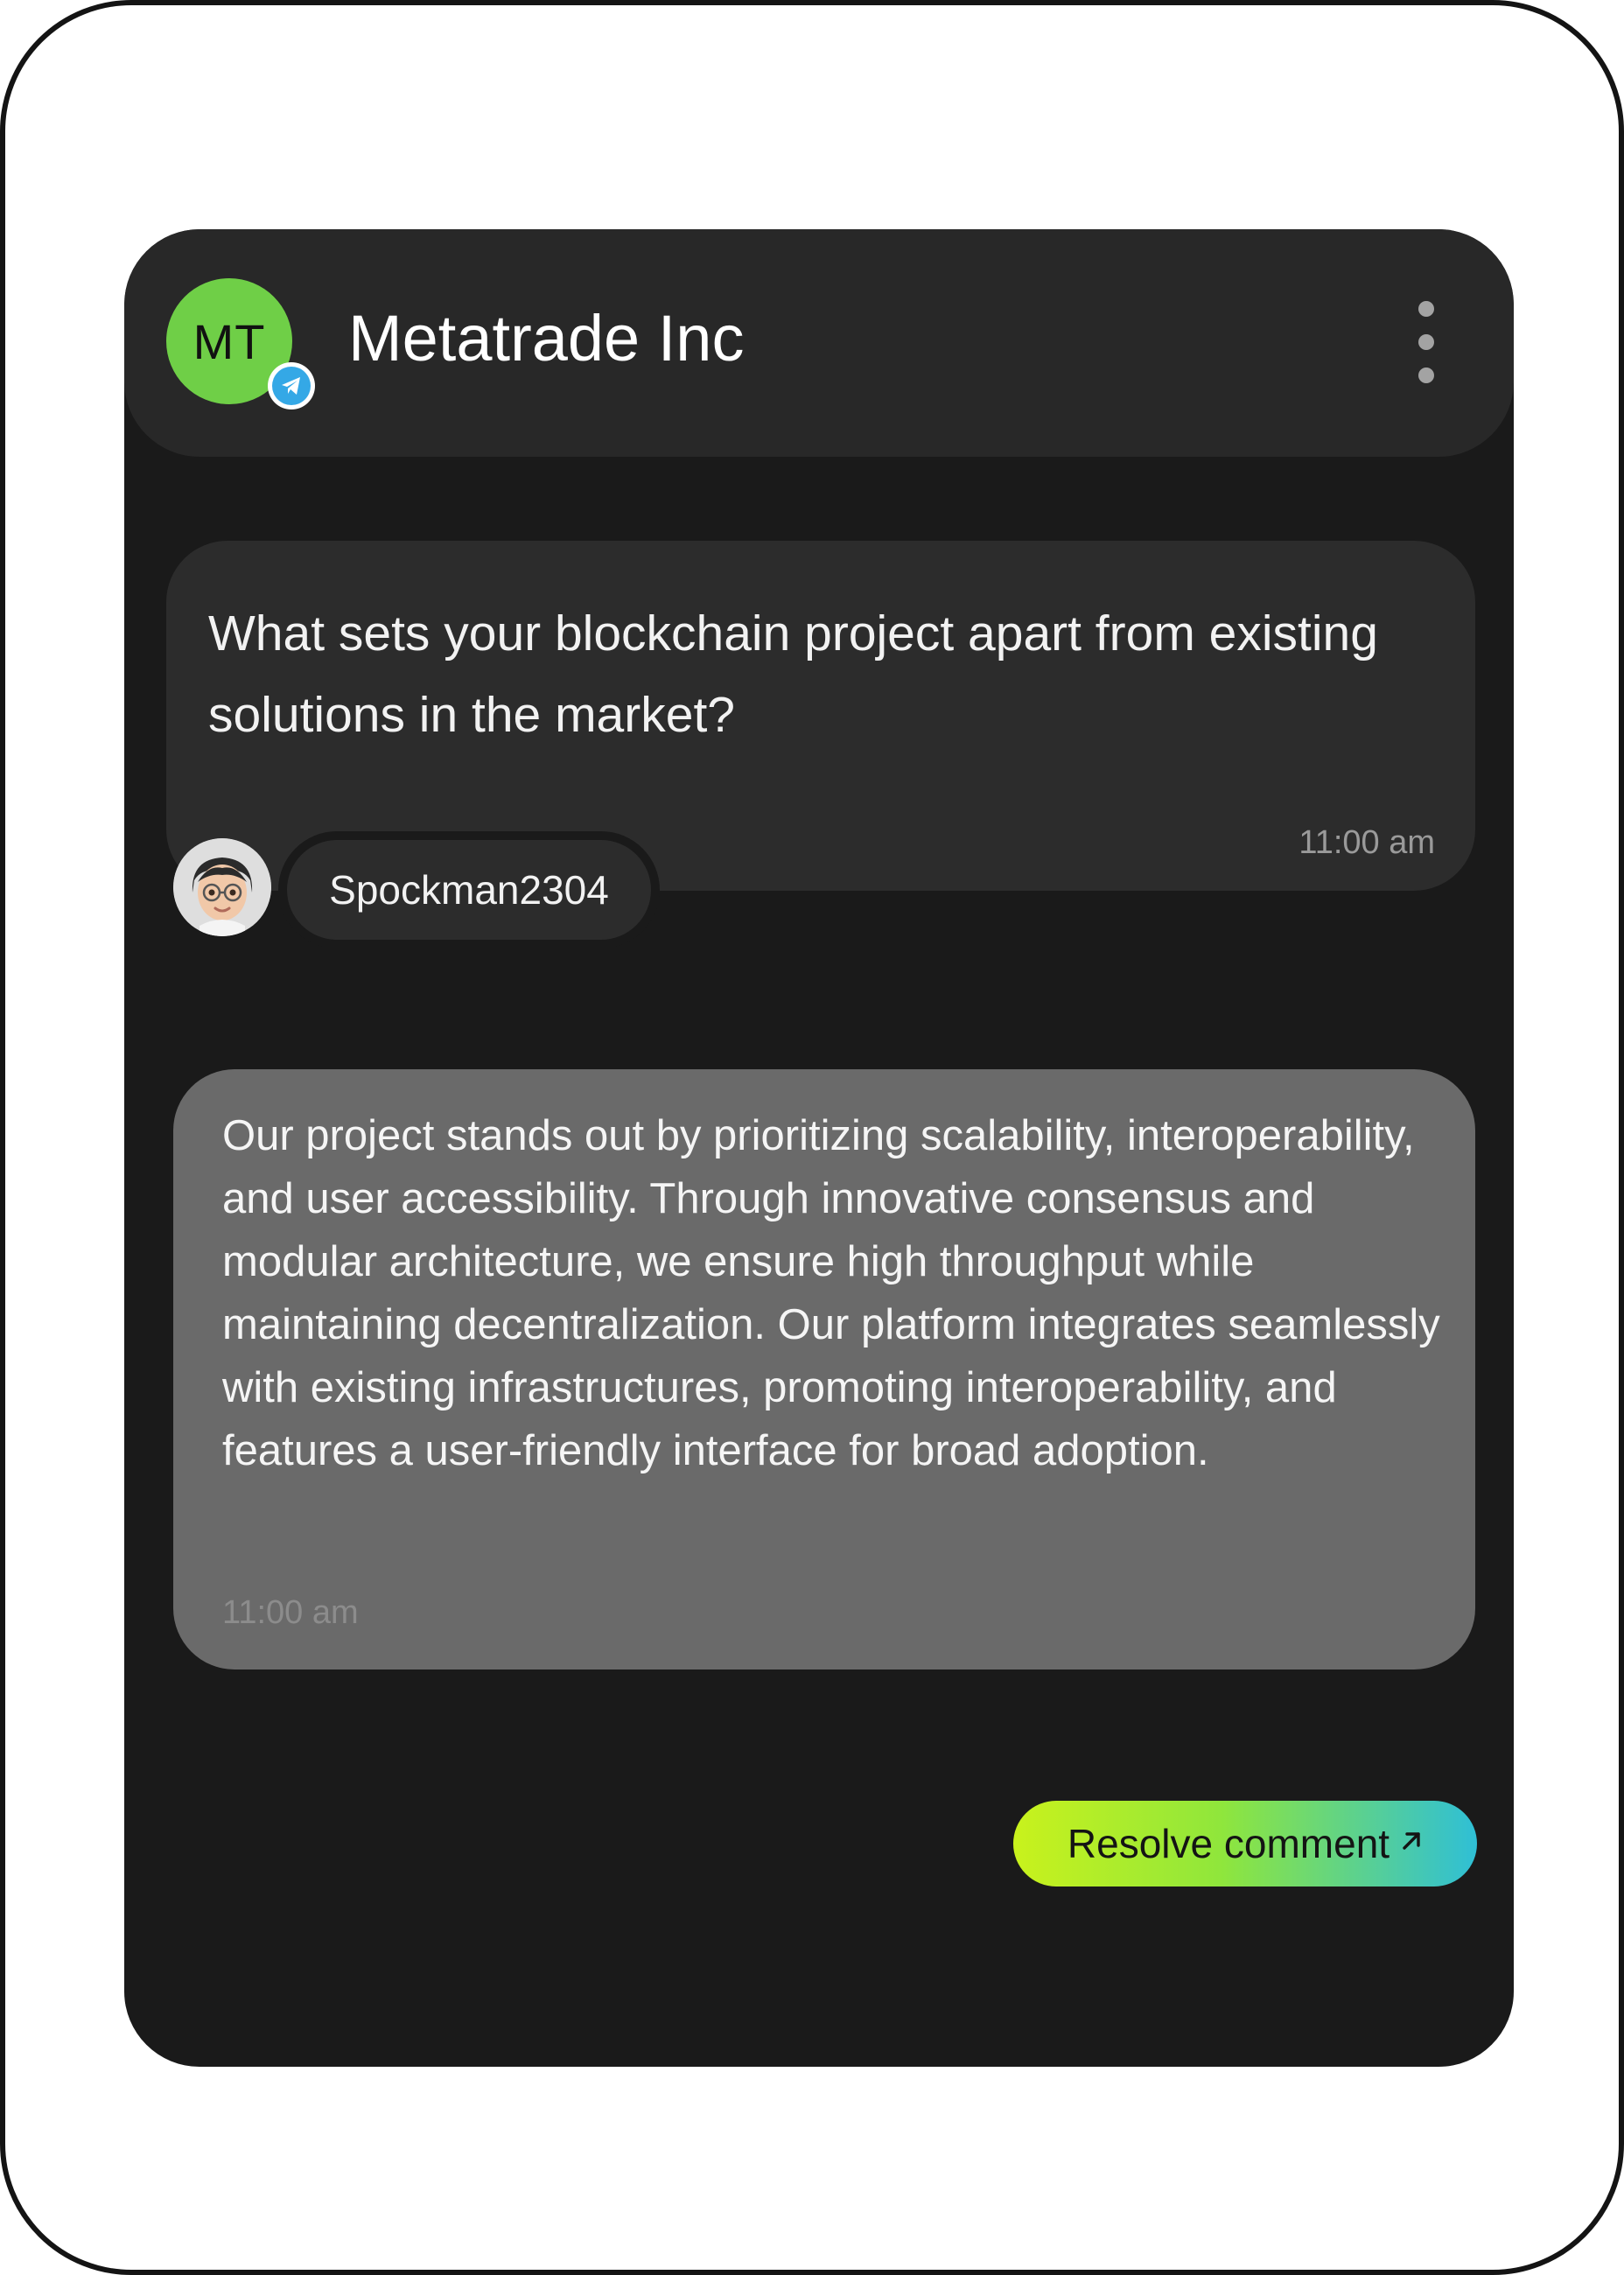 This screenshot has height=2275, width=1624. Describe the element at coordinates (546, 338) in the screenshot. I see `conversation-title: Metatrade Inc` at that location.